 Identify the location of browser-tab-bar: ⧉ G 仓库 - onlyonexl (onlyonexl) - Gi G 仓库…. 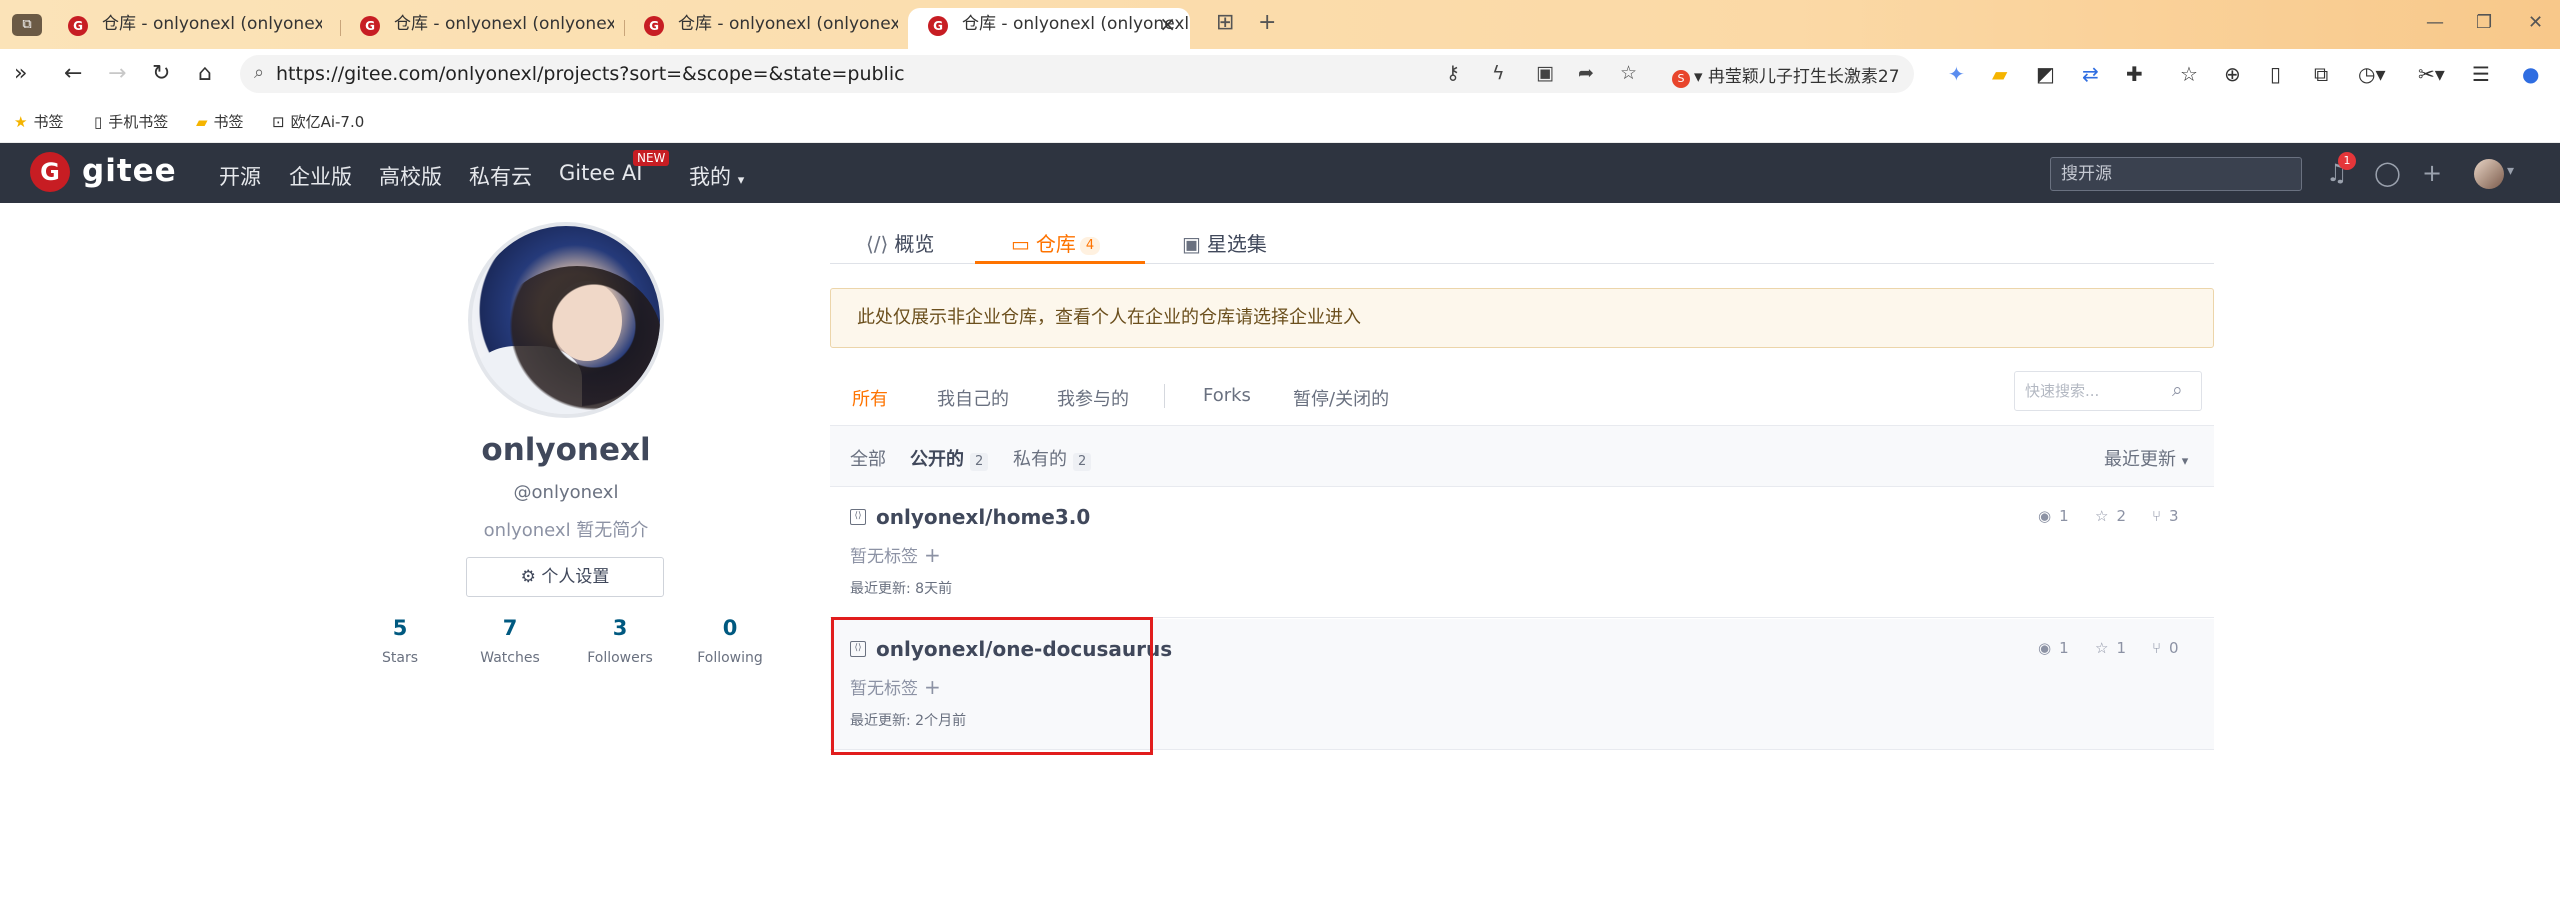
(1280, 24).